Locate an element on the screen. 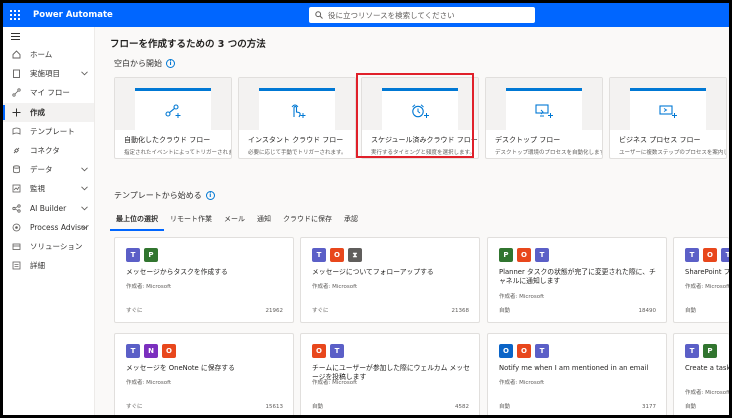  sidebar-item-data: データ is located at coordinates (48, 169).